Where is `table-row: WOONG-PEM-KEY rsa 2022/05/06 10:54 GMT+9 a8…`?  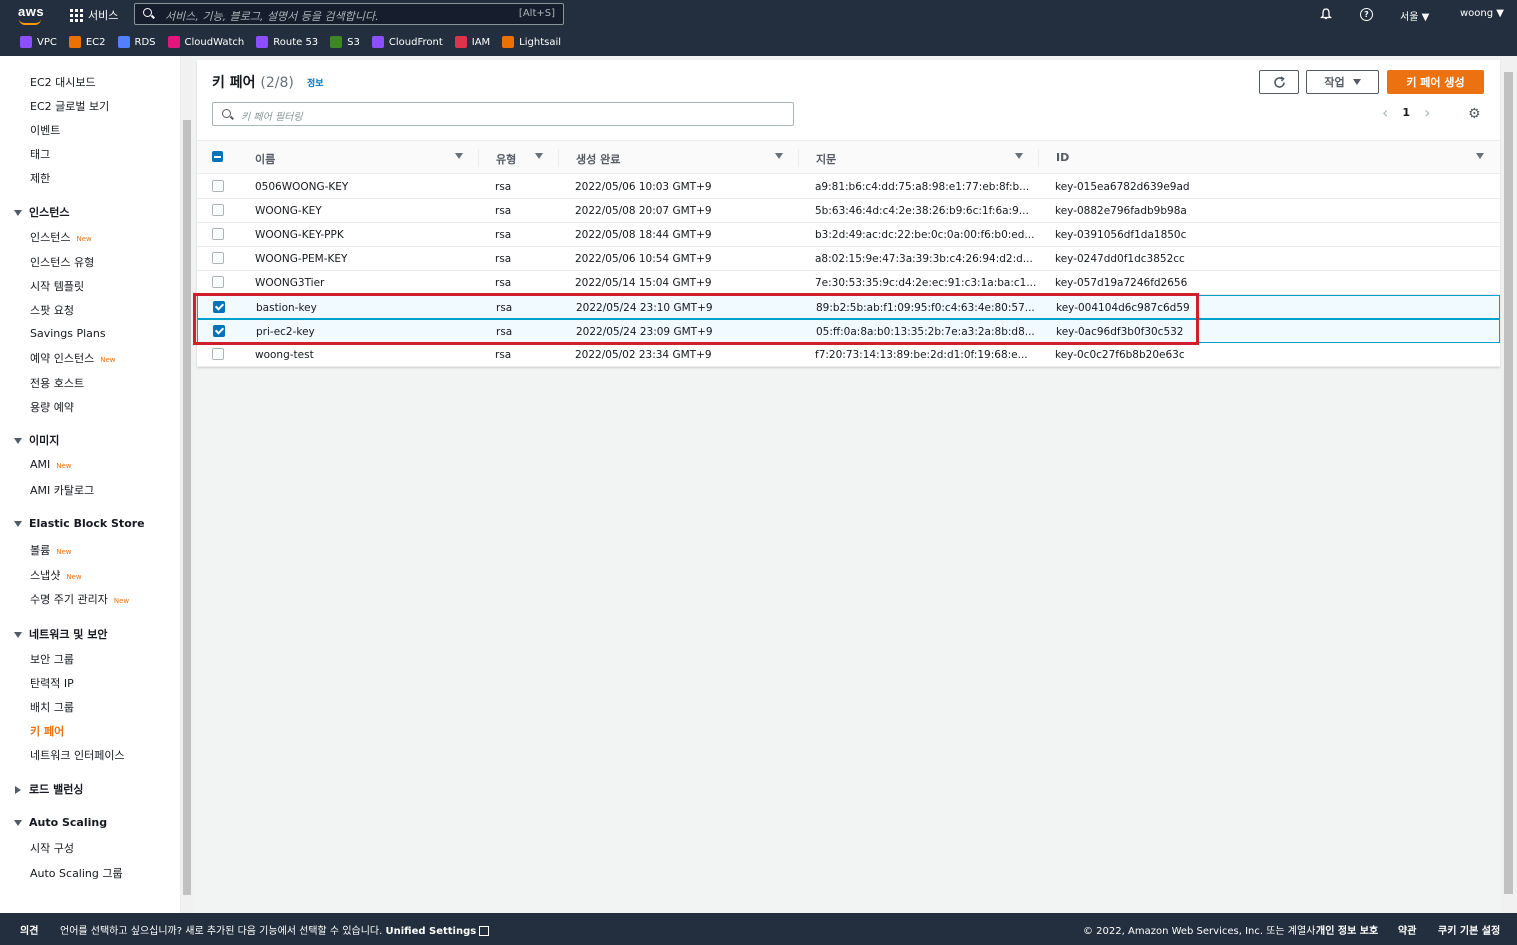 table-row: WOONG-PEM-KEY rsa 2022/05/06 10:54 GMT+9 a8… is located at coordinates (848, 259).